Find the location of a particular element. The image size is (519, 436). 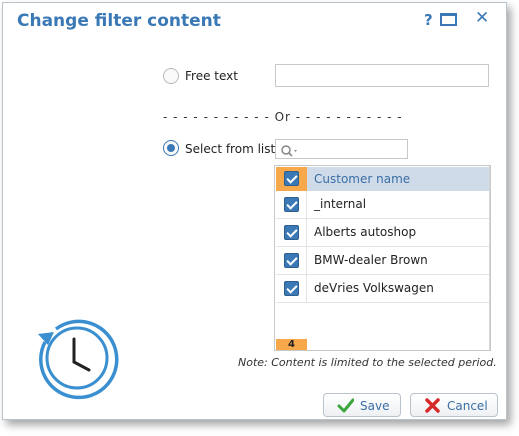

list-column-divider is located at coordinates (489, 258).